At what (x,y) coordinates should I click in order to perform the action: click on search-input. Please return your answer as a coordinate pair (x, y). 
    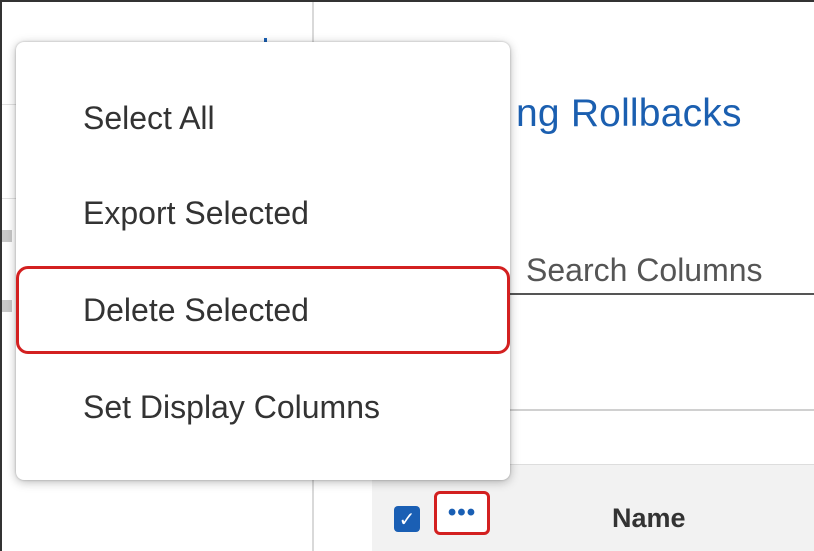
    Looking at the image, I should click on (660, 270).